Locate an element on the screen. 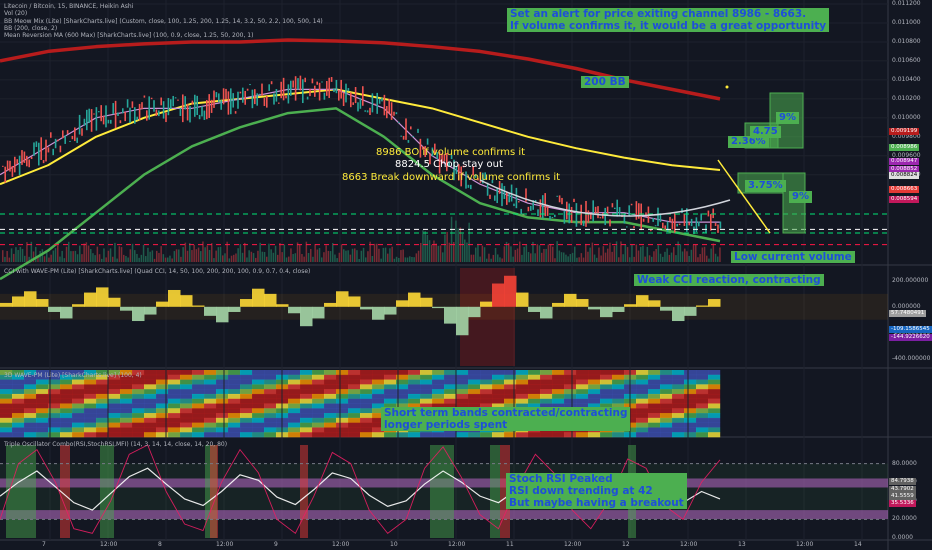  osc-axis-label: 80.0000 is located at coordinates (904, 463).